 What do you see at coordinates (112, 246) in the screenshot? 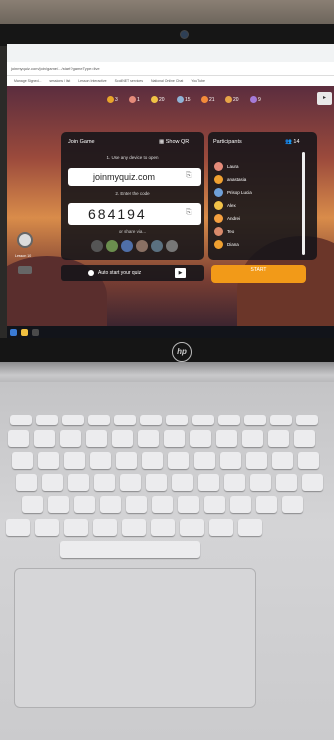
I see `share-classroom-icon` at bounding box center [112, 246].